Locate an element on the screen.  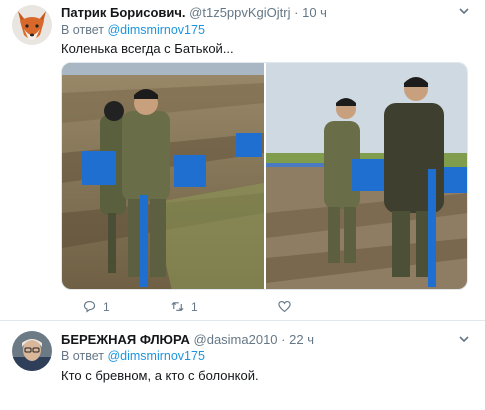
heart-icon is located at coordinates (284, 306).